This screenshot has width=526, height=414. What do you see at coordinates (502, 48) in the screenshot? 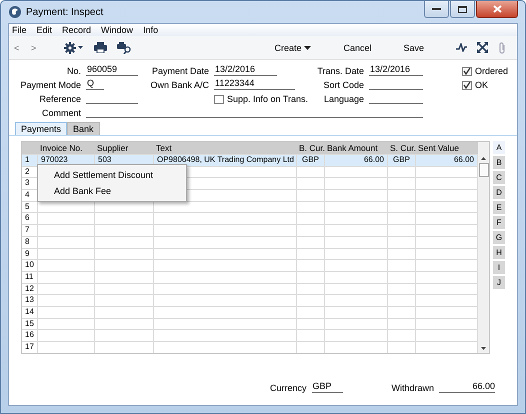
I see `paperclip-icon` at bounding box center [502, 48].